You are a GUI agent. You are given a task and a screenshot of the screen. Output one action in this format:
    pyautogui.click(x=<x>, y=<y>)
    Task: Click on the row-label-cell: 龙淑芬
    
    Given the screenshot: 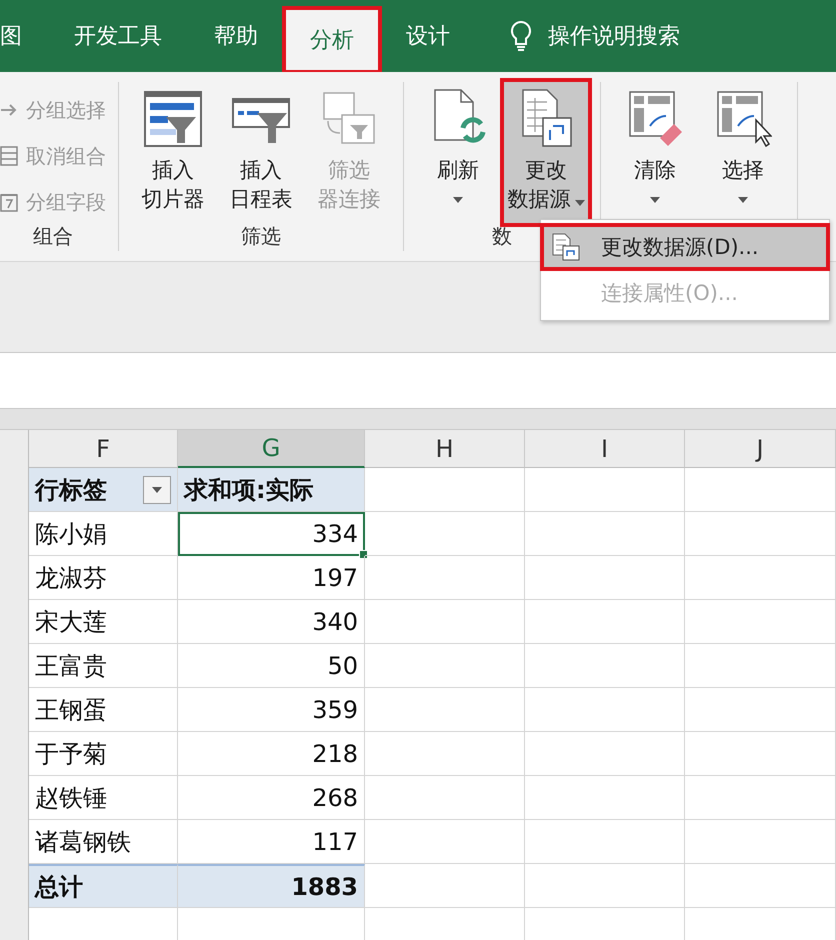 What is the action you would take?
    pyautogui.click(x=103, y=578)
    